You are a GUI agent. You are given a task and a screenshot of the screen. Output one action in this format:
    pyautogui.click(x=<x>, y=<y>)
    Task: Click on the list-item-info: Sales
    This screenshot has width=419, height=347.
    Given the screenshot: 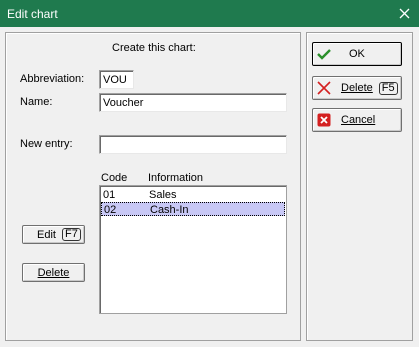 What is the action you would take?
    pyautogui.click(x=163, y=195)
    